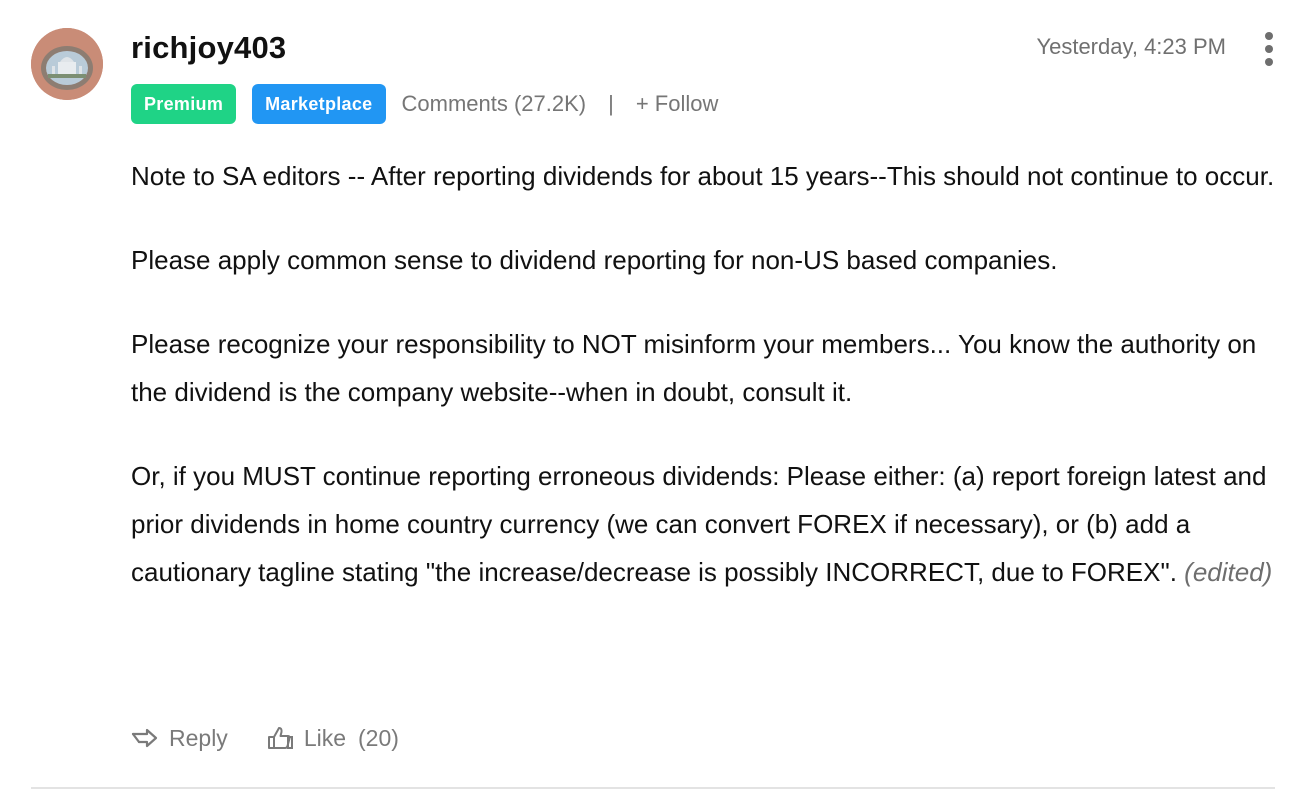 The width and height of the screenshot is (1305, 805). Describe the element at coordinates (208, 48) in the screenshot. I see `author-name: richjoy403` at that location.